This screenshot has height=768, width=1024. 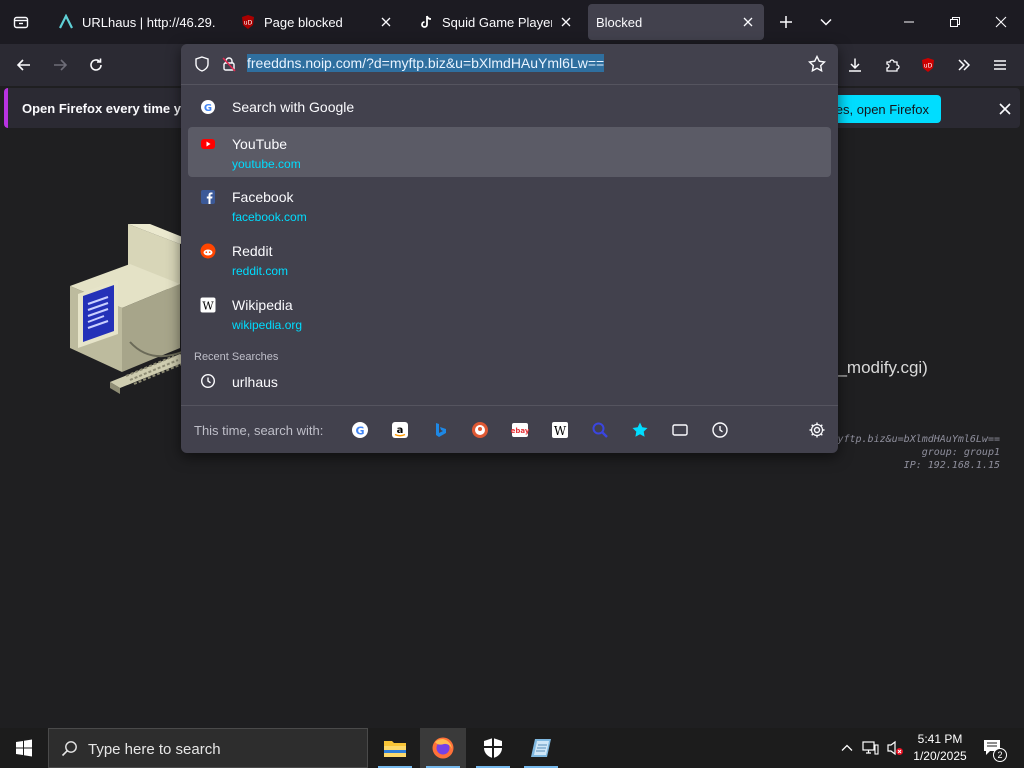 What do you see at coordinates (208, 144) in the screenshot?
I see `youtube-icon` at bounding box center [208, 144].